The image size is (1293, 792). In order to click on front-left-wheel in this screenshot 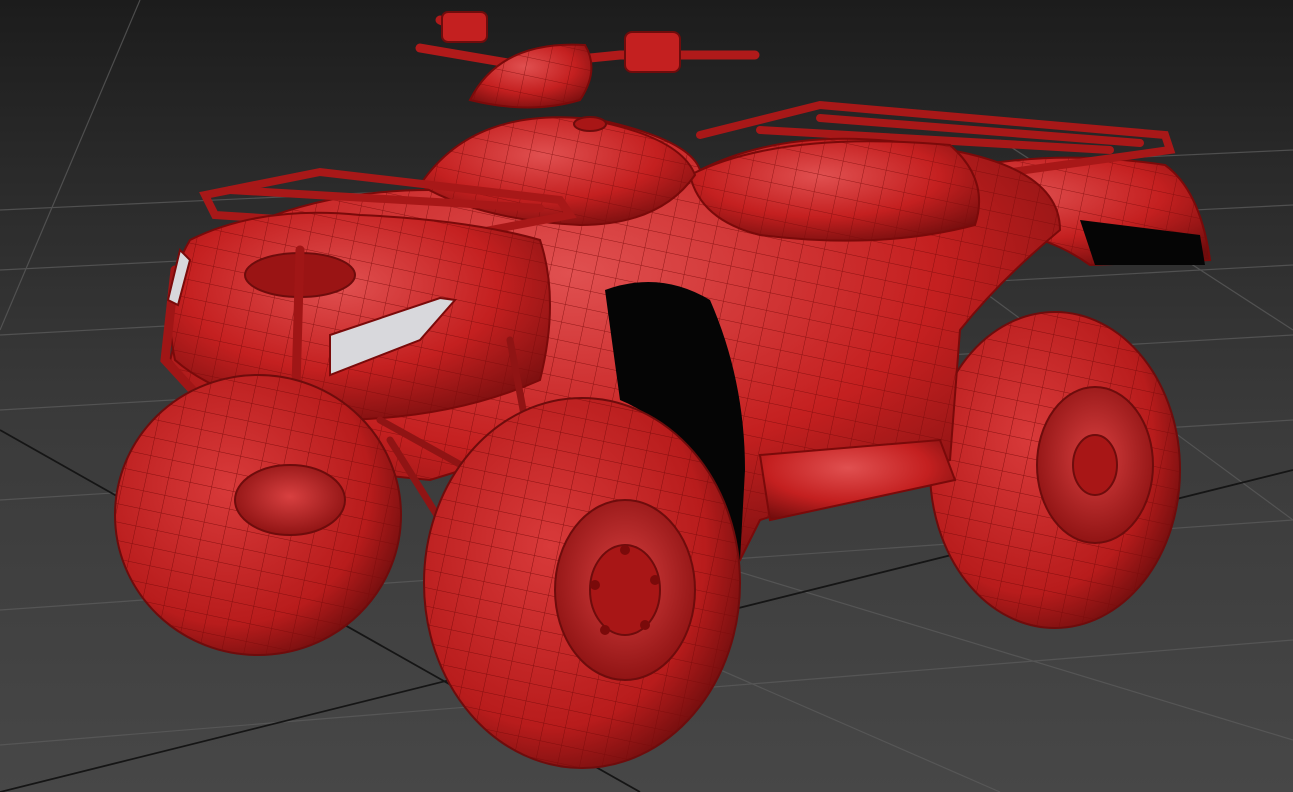, I will do `click(258, 515)`.